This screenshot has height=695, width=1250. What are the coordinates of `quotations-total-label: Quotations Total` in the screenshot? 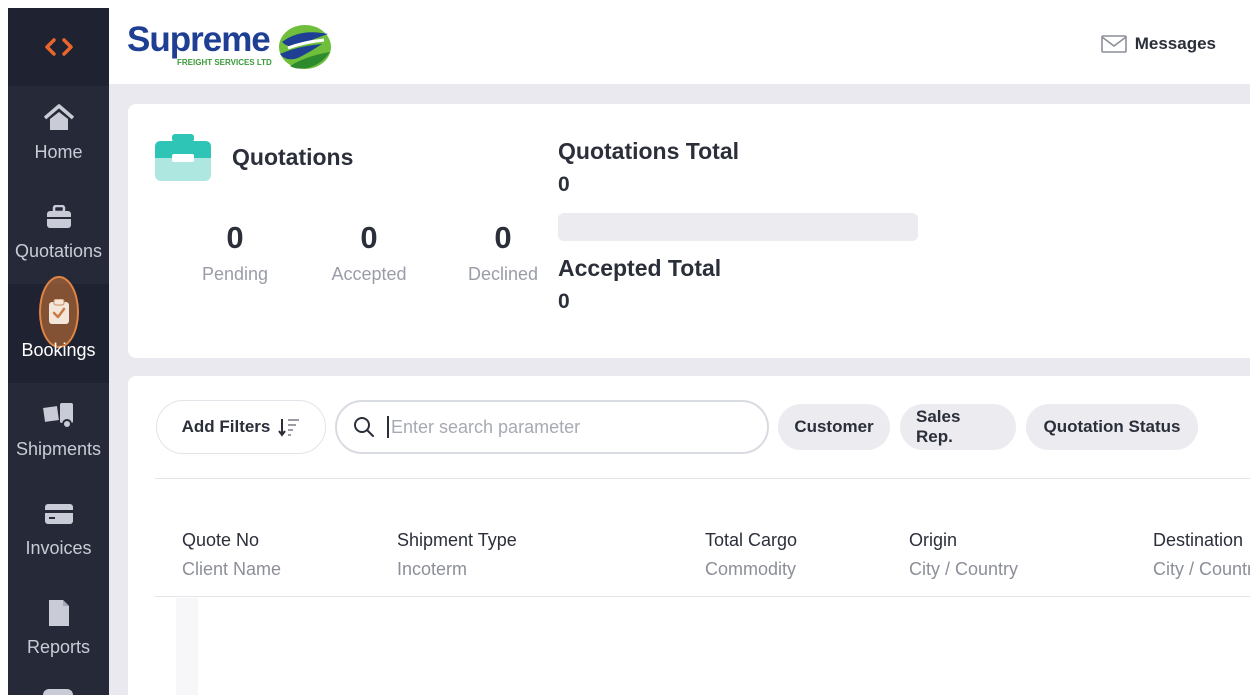 It's located at (649, 151).